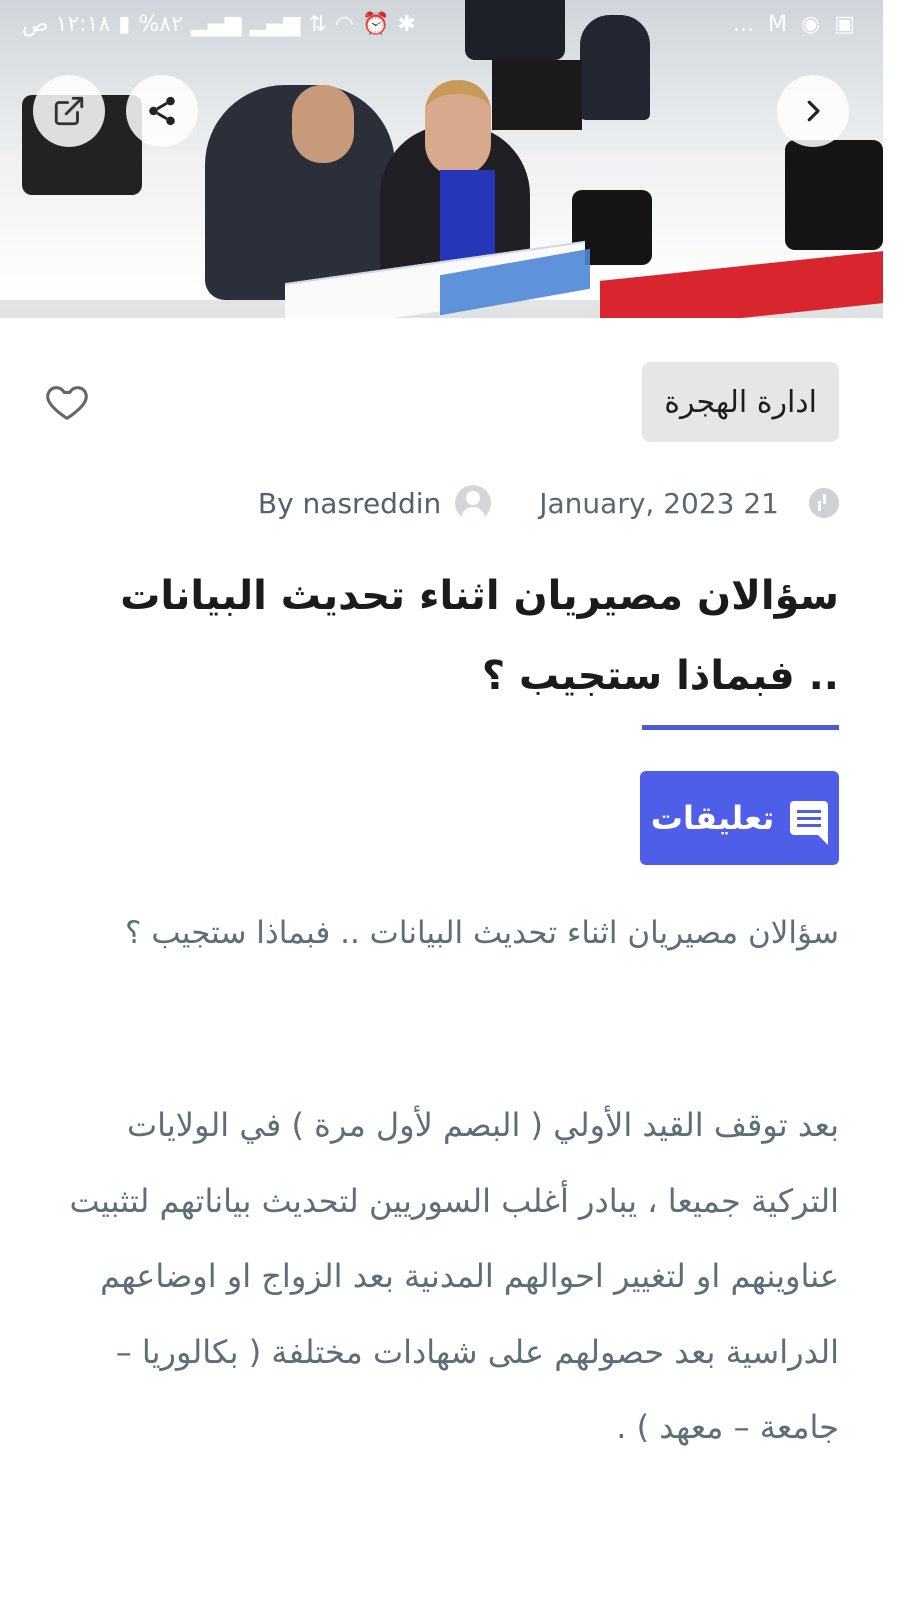  I want to click on woman-head, so click(458, 128).